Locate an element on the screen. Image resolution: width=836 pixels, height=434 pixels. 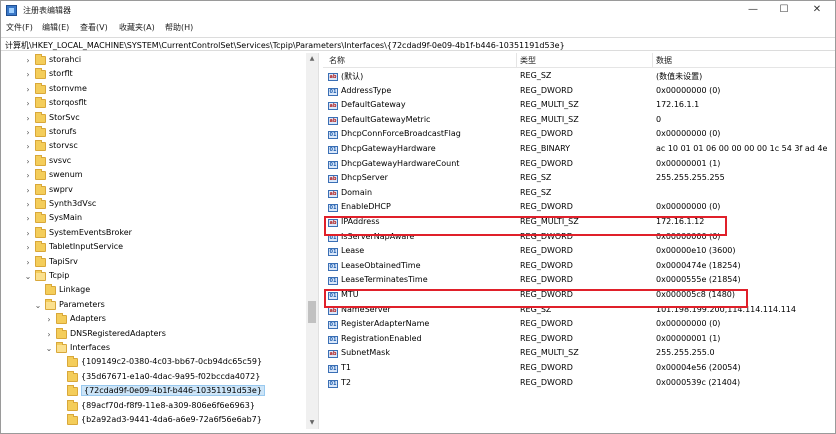
menu-file: 文件(F) is located at coordinates (19, 27).